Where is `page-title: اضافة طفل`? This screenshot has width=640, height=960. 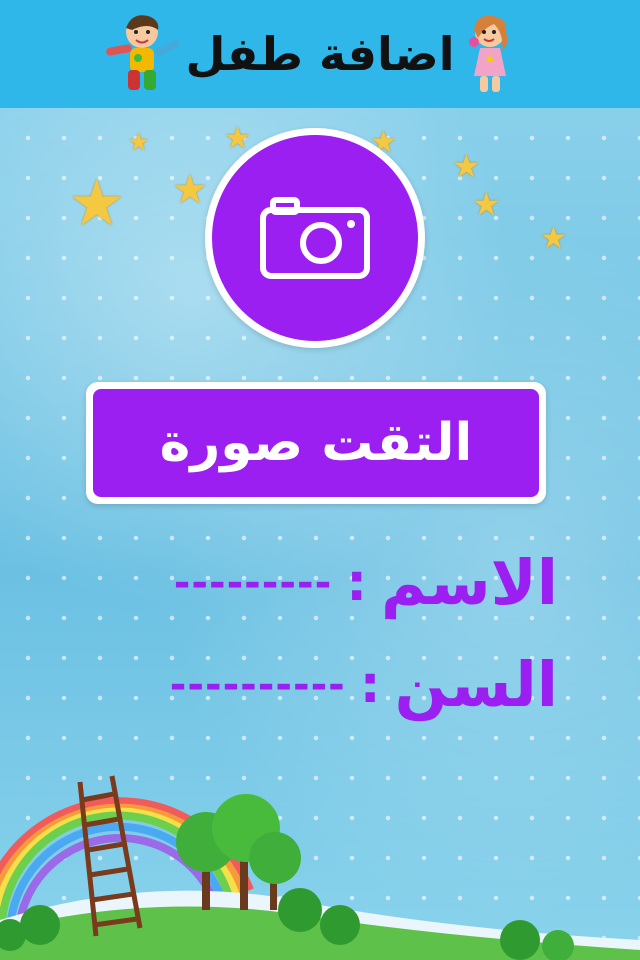
page-title: اضافة طفل is located at coordinates (320, 54).